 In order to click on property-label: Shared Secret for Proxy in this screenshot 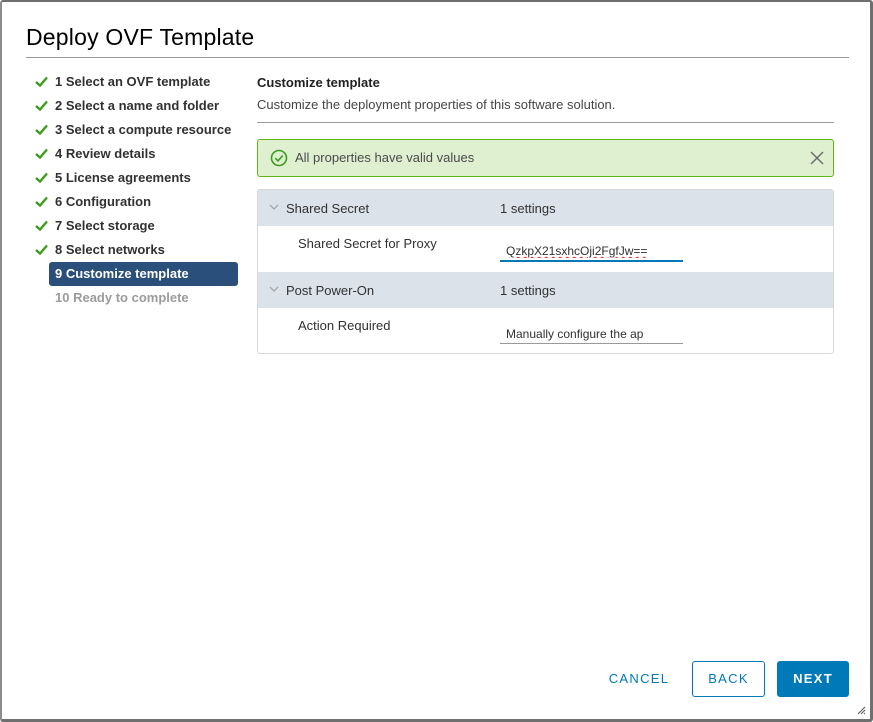, I will do `click(367, 243)`.